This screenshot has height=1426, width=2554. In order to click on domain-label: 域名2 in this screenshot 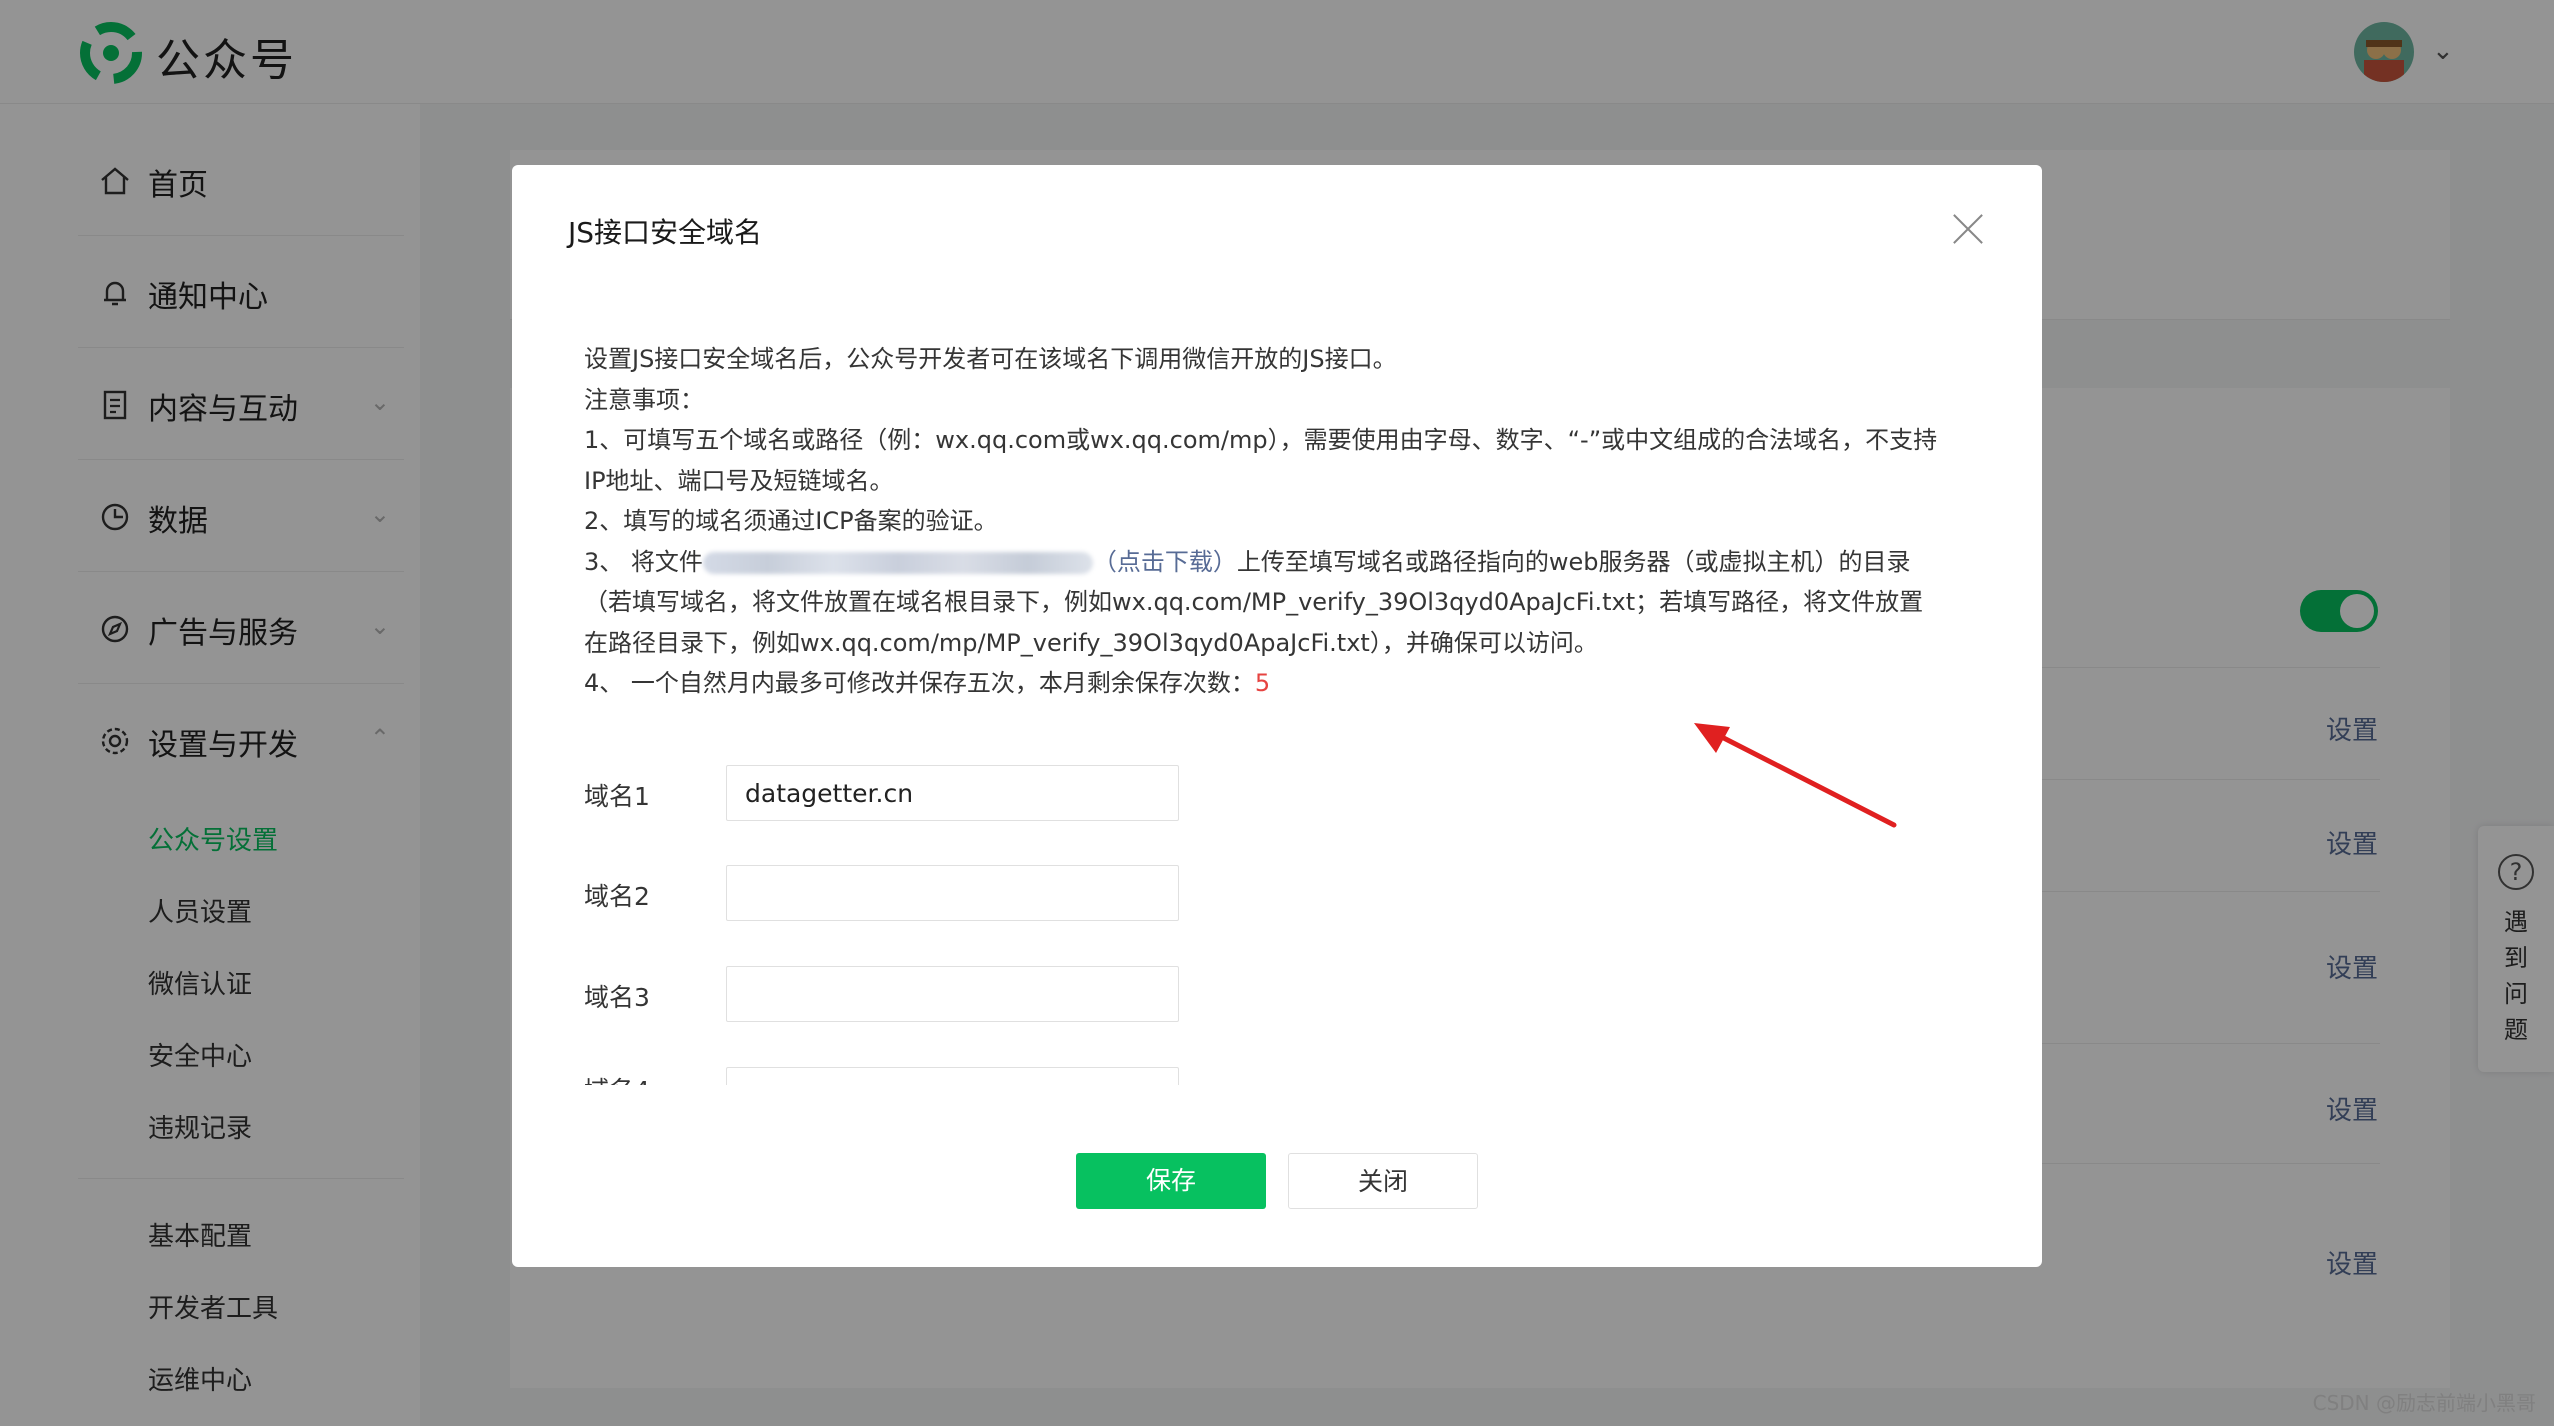, I will do `click(617, 896)`.